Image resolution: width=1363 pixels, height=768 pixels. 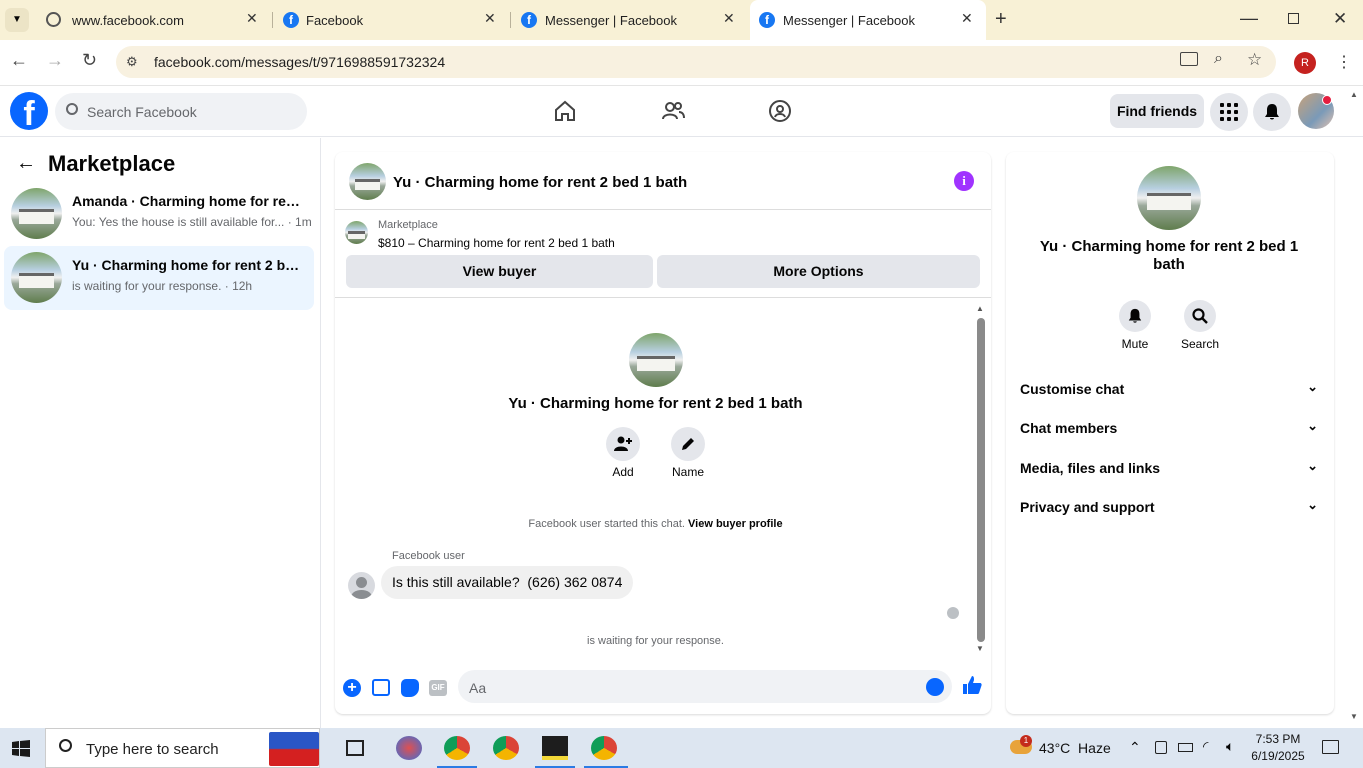 What do you see at coordinates (1157, 111) in the screenshot?
I see `find-friends-button: Find friends` at bounding box center [1157, 111].